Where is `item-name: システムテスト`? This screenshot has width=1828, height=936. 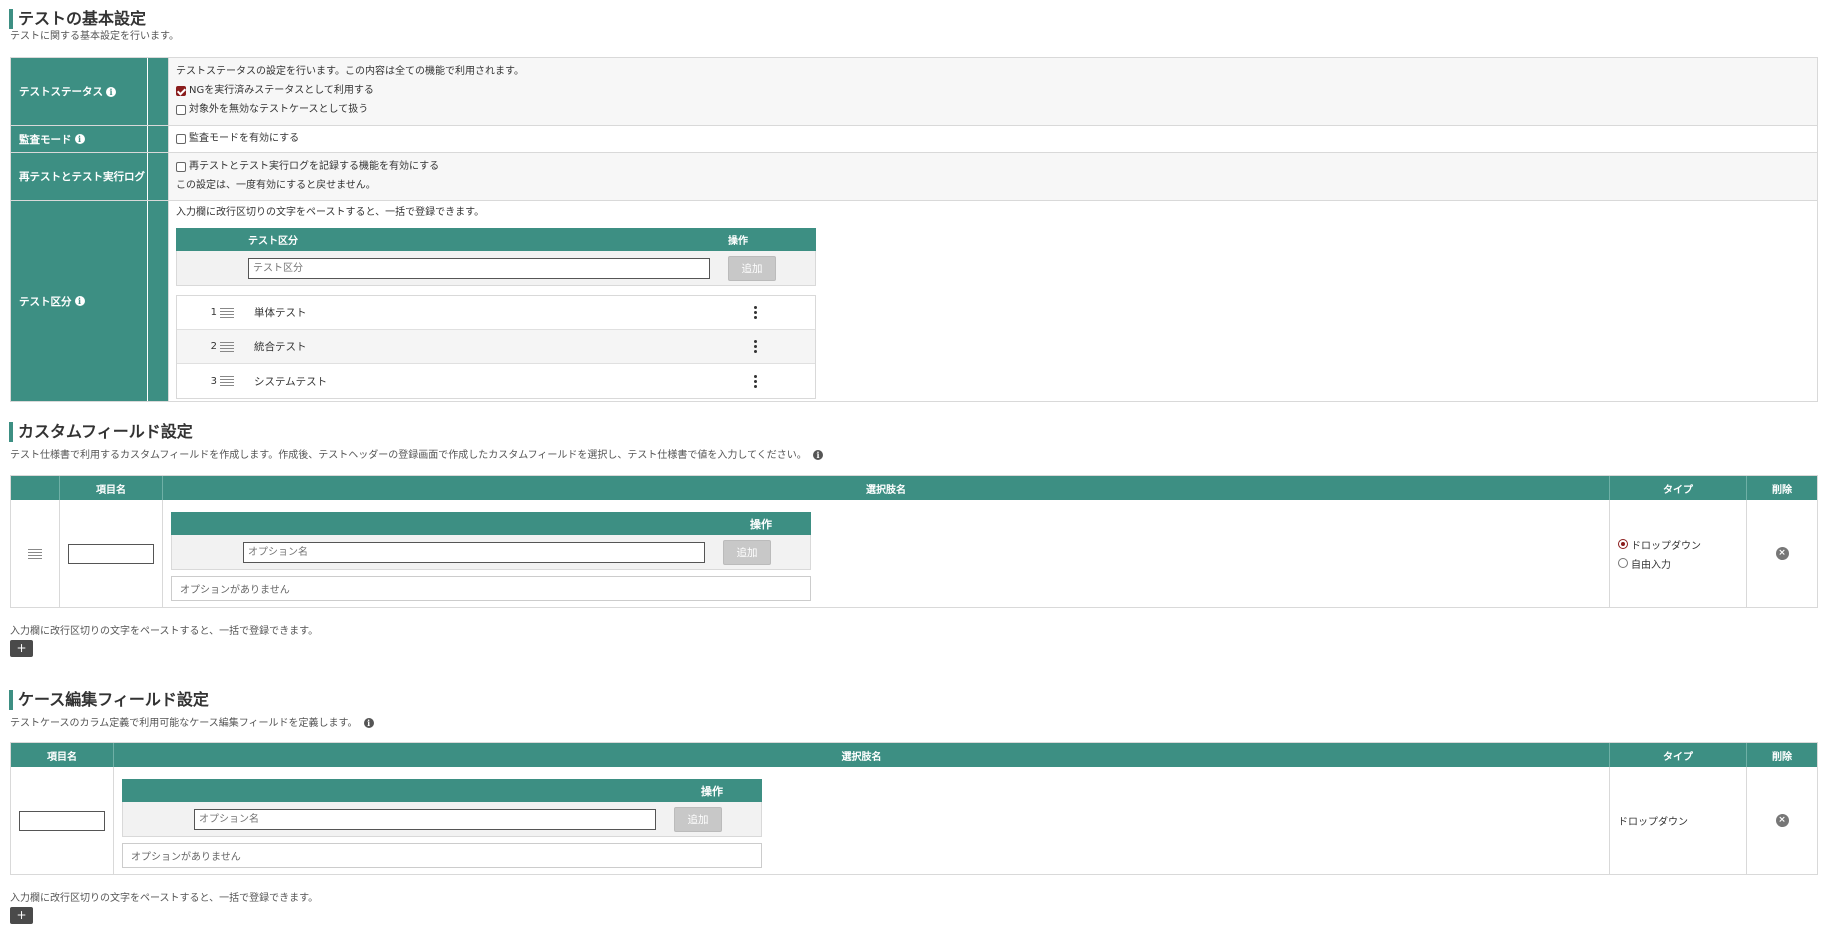 item-name: システムテスト is located at coordinates (291, 381).